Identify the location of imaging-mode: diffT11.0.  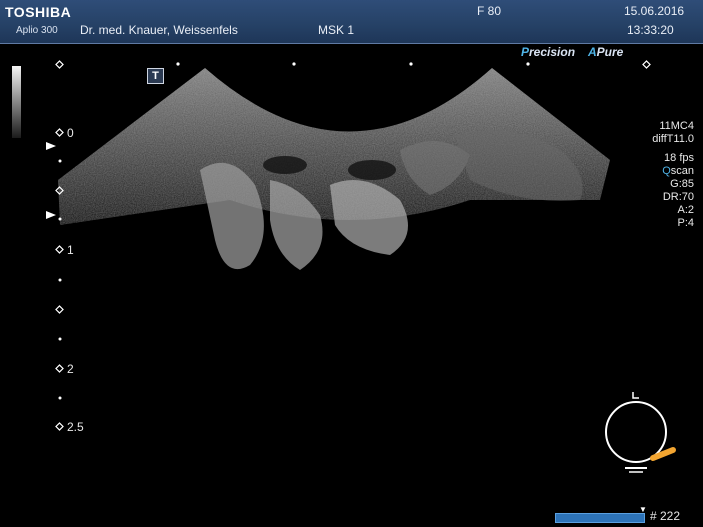
(673, 139).